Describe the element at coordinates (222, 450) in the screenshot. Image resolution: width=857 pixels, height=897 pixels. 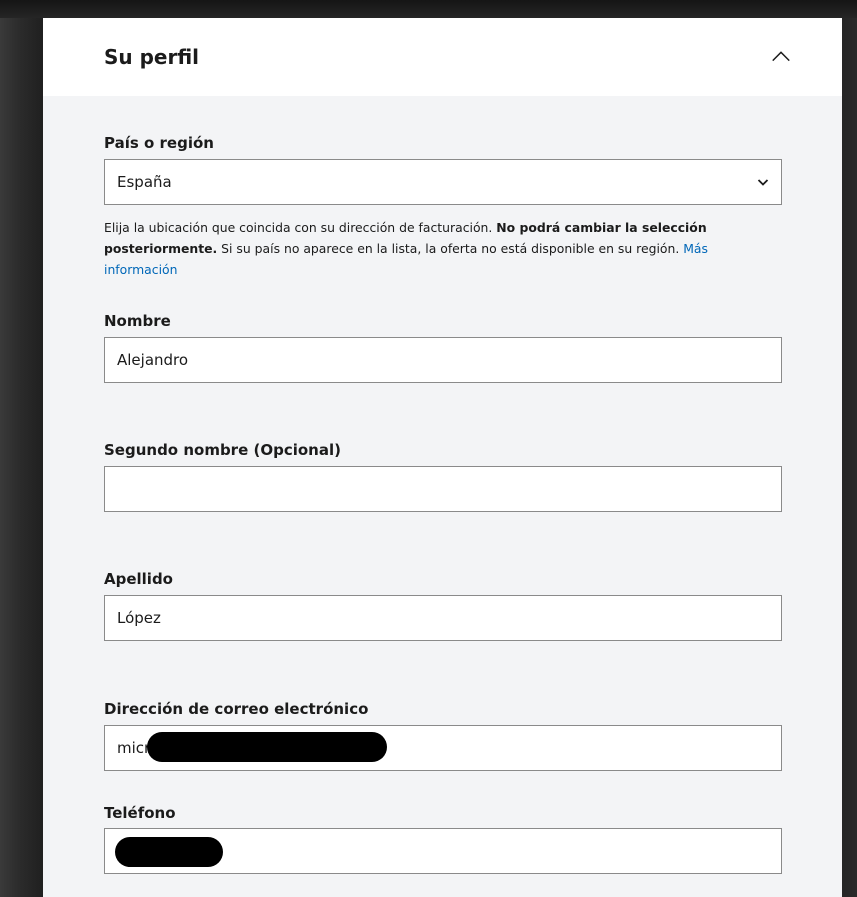
I see `middle-name-label: Segundo nombre (Opcional)` at that location.